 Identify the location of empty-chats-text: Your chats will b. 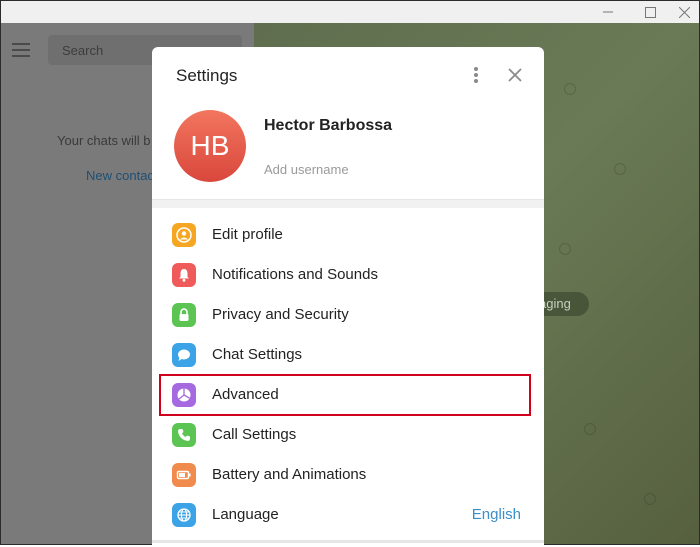
(104, 140).